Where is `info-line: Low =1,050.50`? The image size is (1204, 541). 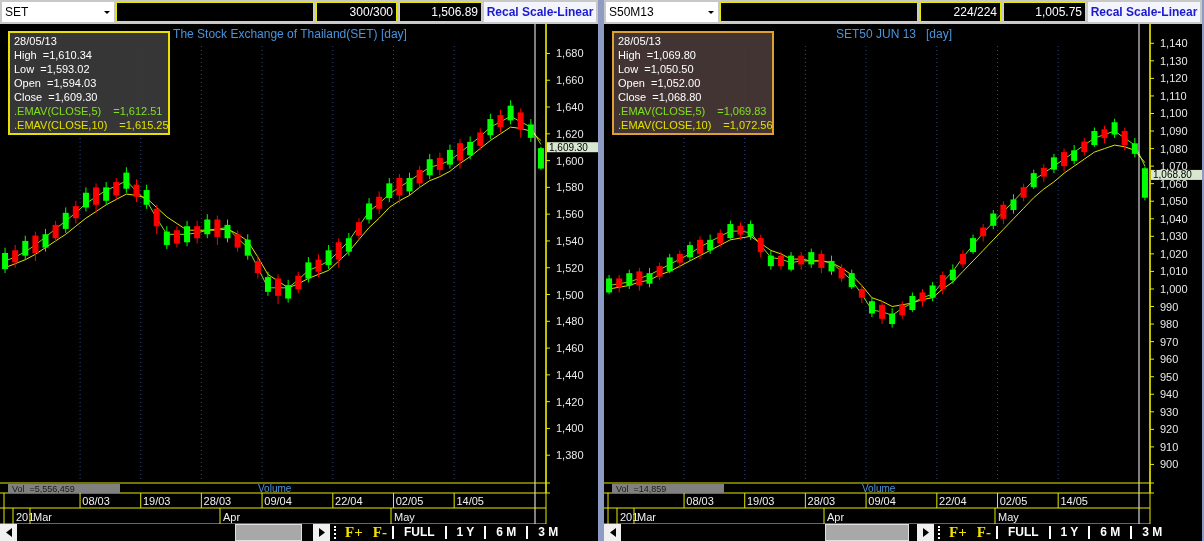 info-line: Low =1,050.50 is located at coordinates (656, 69).